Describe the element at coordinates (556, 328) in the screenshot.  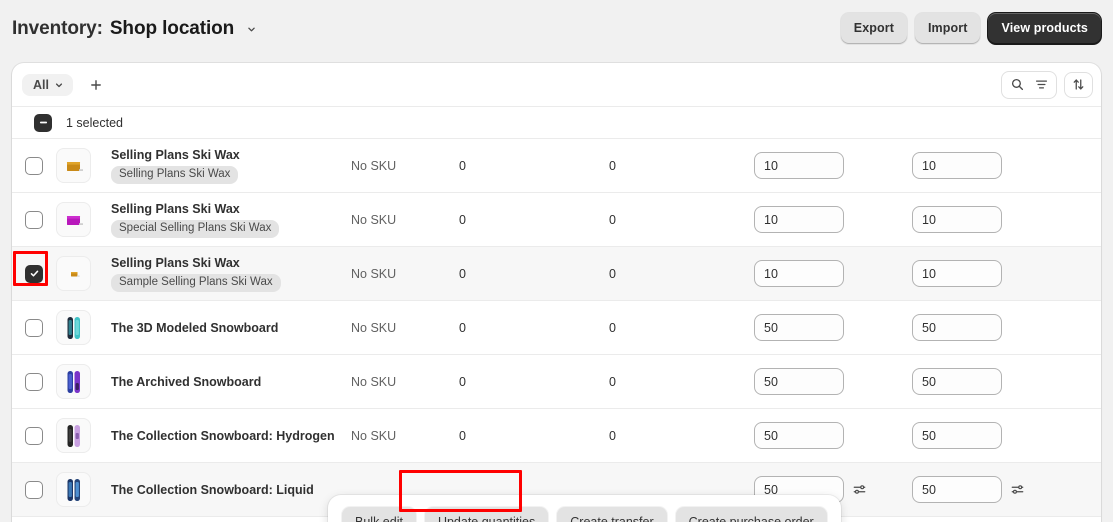
I see `table-row: The 3D Modeled Snowboard No SKU 0 0` at that location.